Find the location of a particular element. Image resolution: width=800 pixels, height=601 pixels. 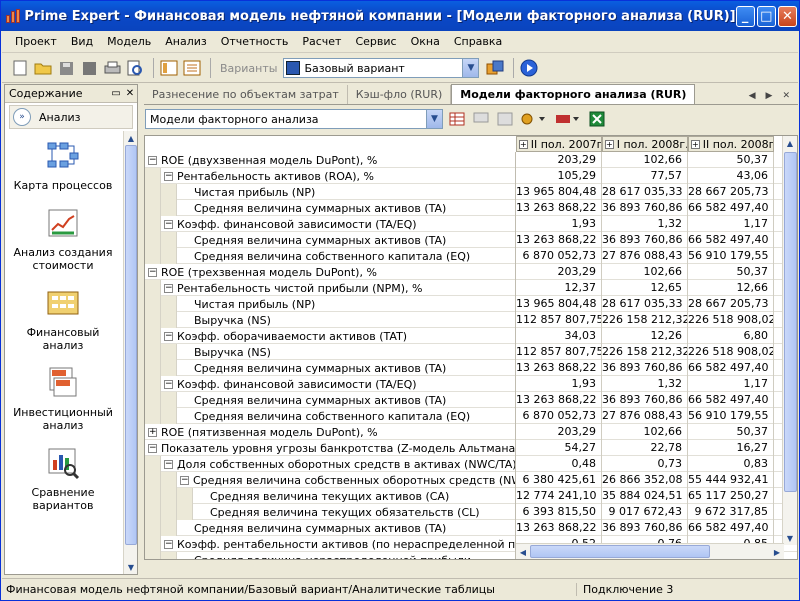

menu-item-7: Сервис is located at coordinates (375, 41).